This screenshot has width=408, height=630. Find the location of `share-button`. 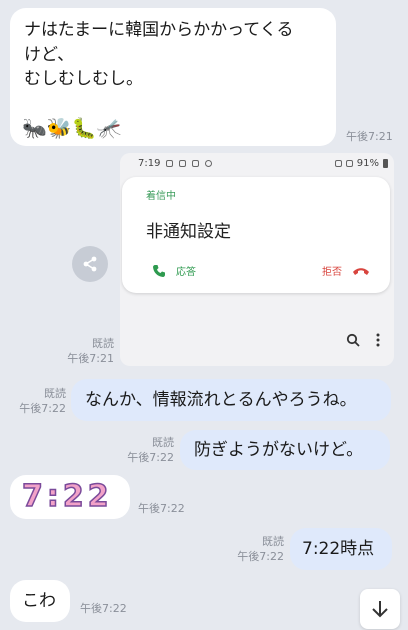

share-button is located at coordinates (90, 264).